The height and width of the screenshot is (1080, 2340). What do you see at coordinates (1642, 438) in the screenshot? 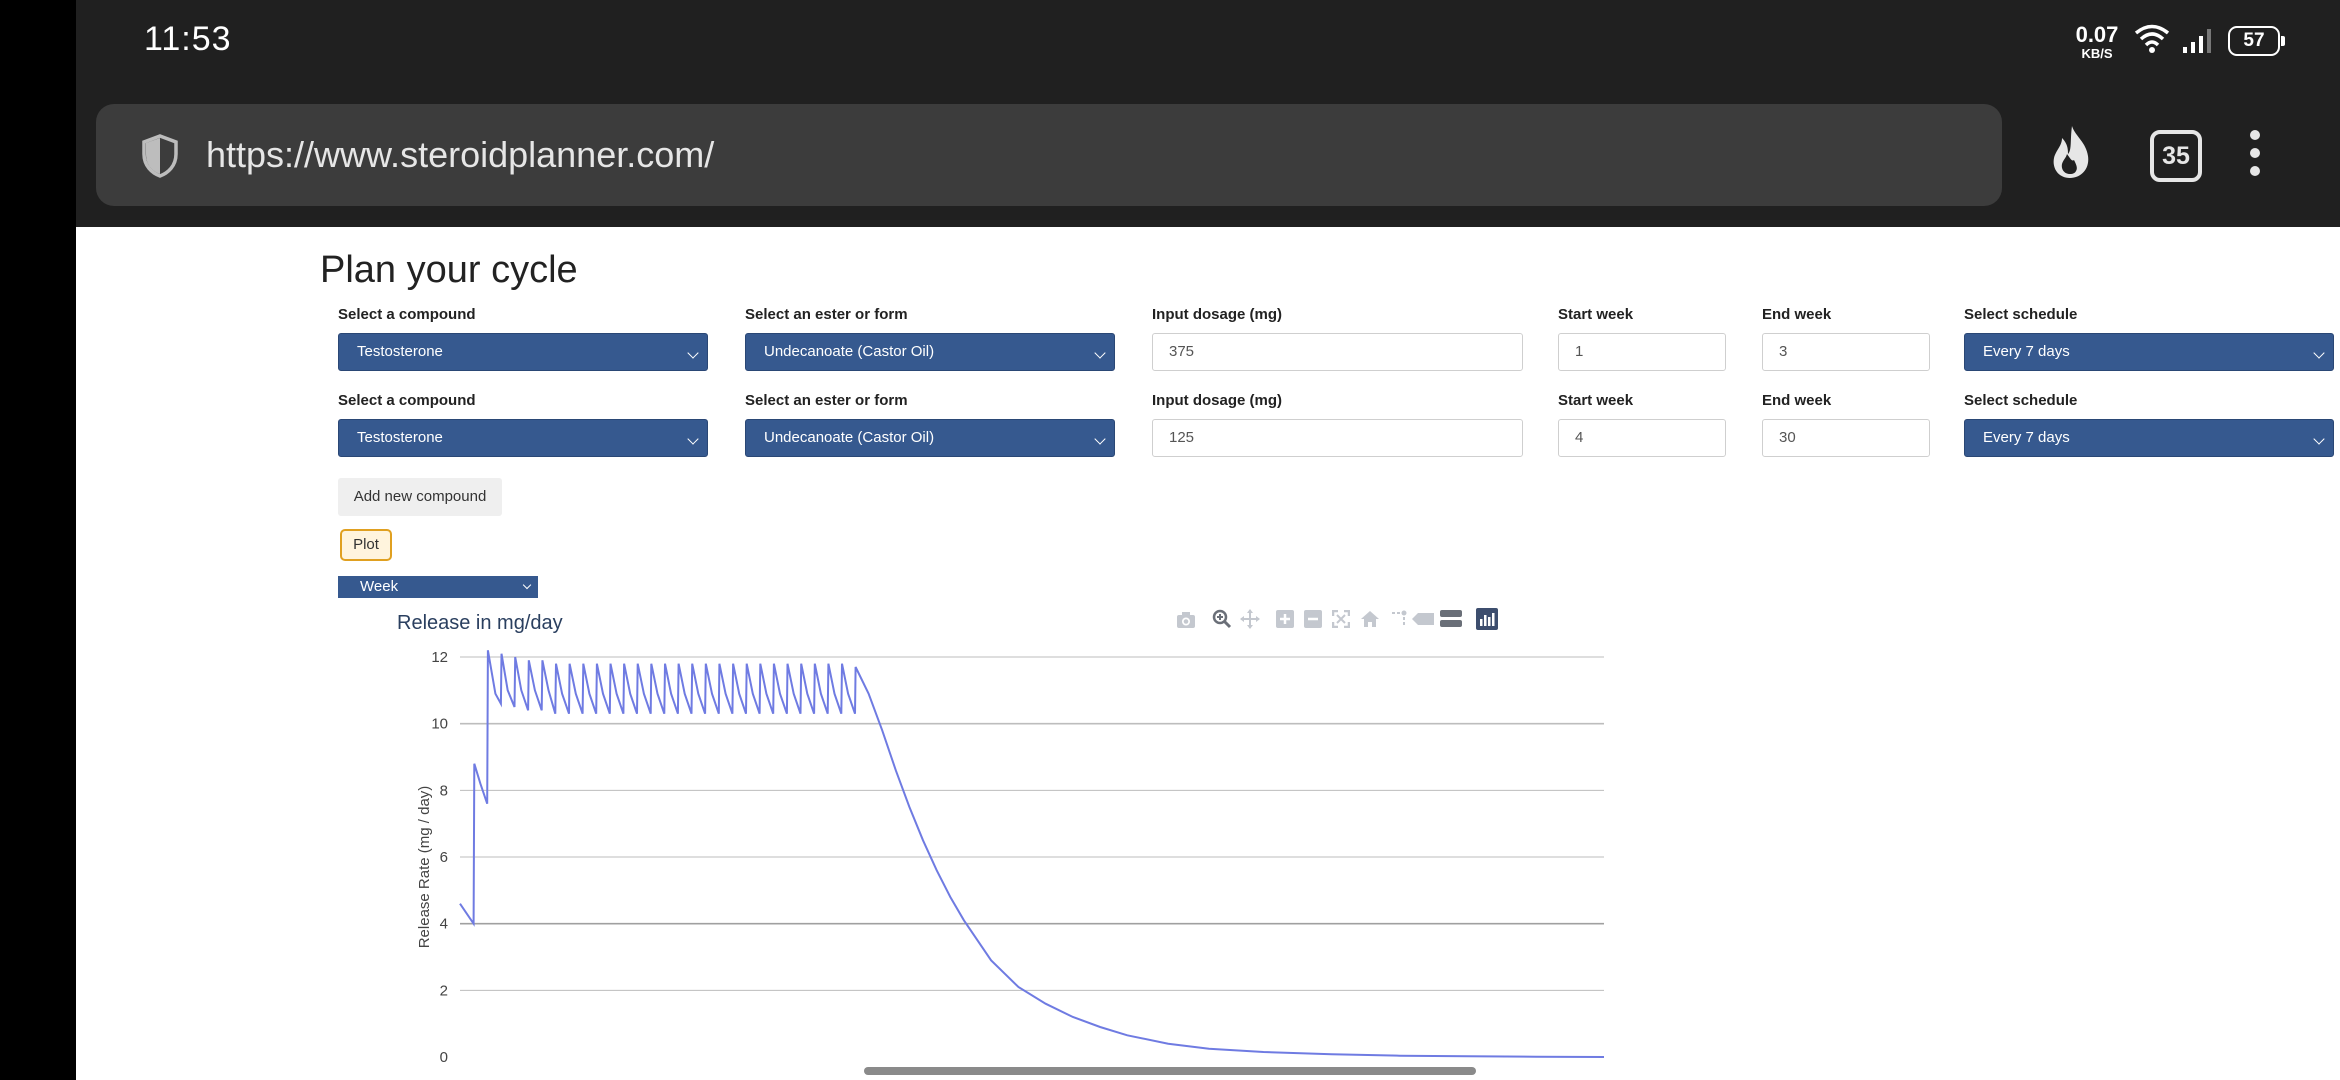
I see `start-week-input: 4` at bounding box center [1642, 438].